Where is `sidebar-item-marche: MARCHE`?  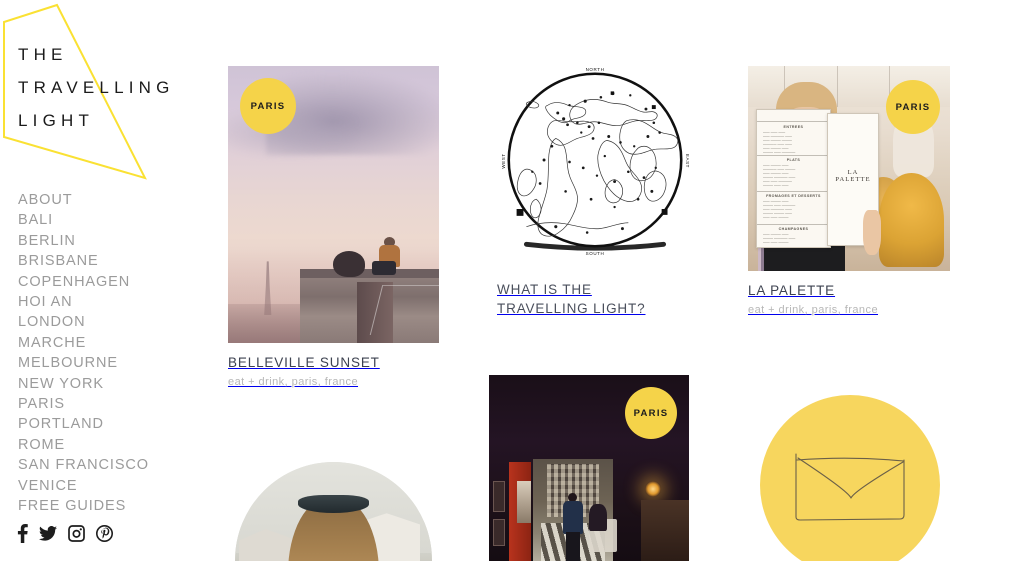 sidebar-item-marche: MARCHE is located at coordinates (113, 343).